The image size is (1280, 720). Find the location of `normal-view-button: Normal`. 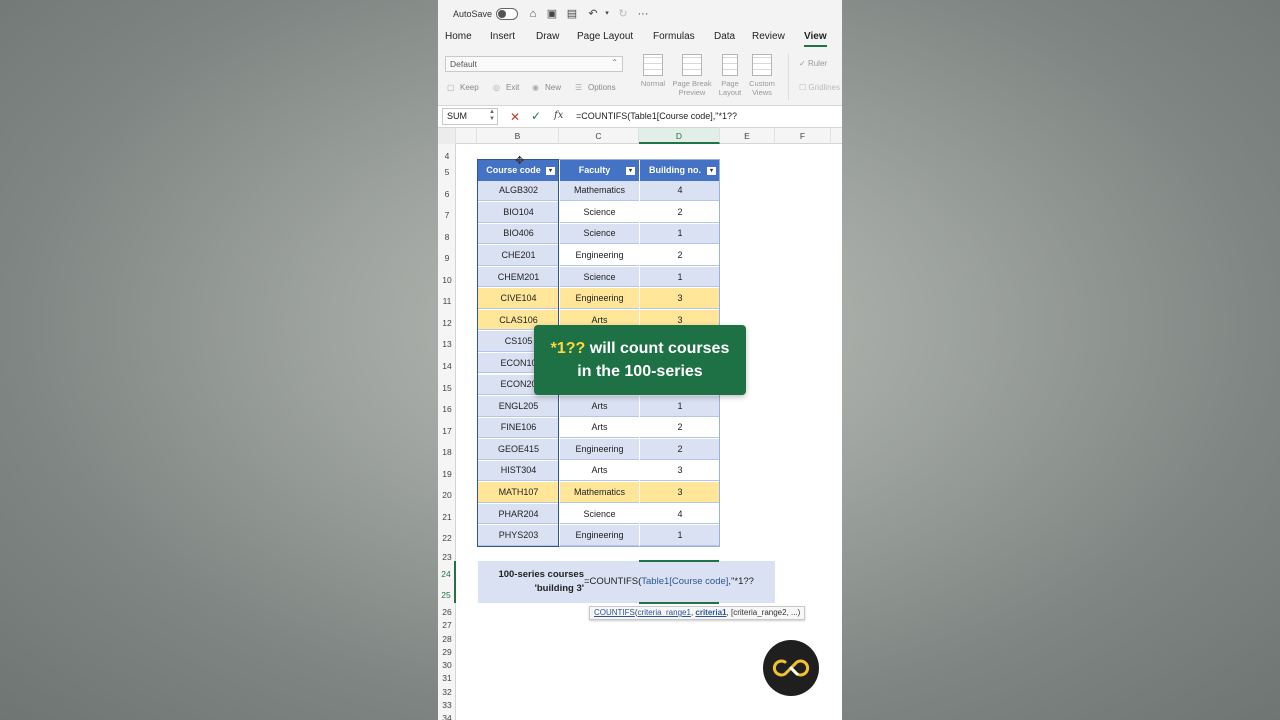

normal-view-button: Normal is located at coordinates (653, 71).